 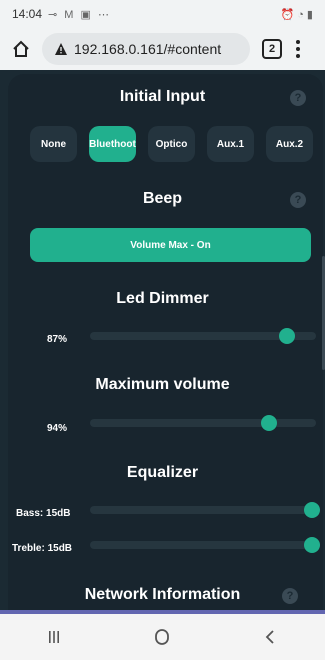 What do you see at coordinates (268, 423) in the screenshot?
I see `max-volume-thumb` at bounding box center [268, 423].